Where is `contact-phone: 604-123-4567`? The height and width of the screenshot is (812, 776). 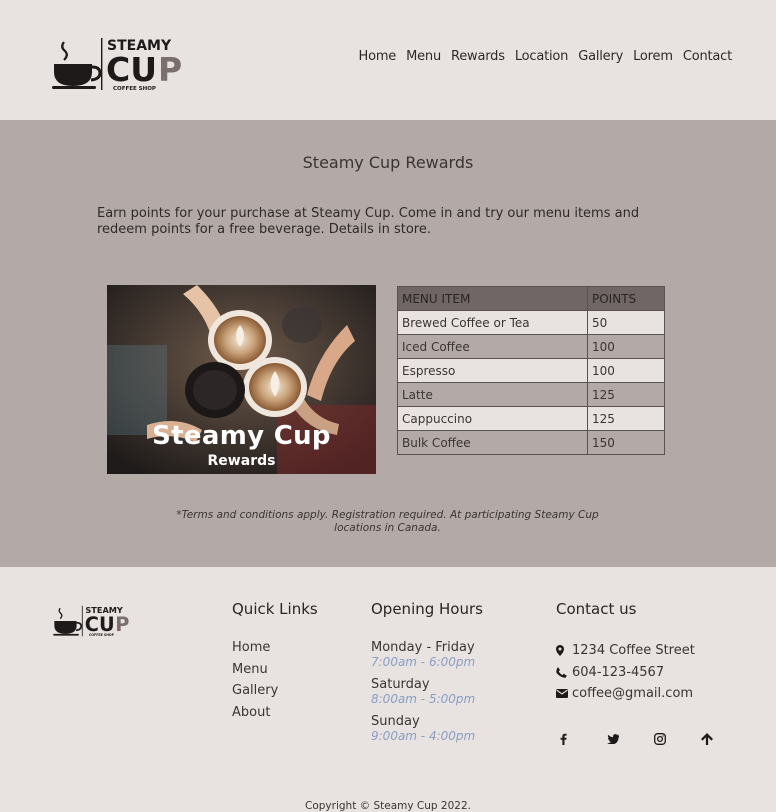
contact-phone: 604-123-4567 is located at coordinates (625, 673).